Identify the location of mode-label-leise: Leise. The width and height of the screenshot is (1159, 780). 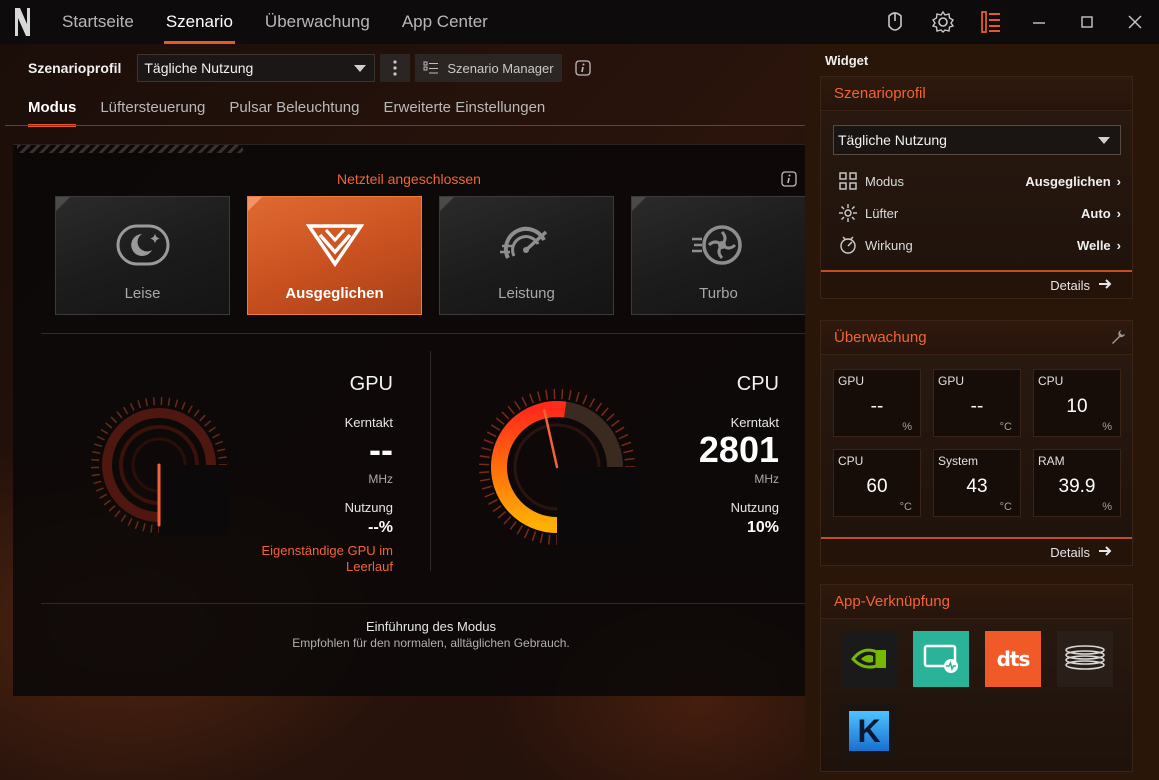
(142, 293).